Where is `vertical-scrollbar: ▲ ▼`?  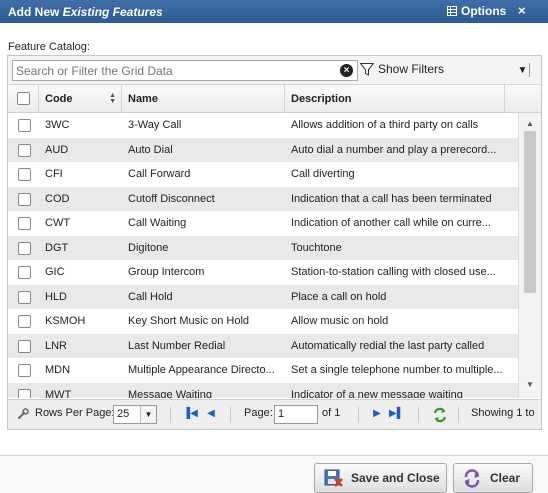
vertical-scrollbar: ▲ ▼ is located at coordinates (529, 255).